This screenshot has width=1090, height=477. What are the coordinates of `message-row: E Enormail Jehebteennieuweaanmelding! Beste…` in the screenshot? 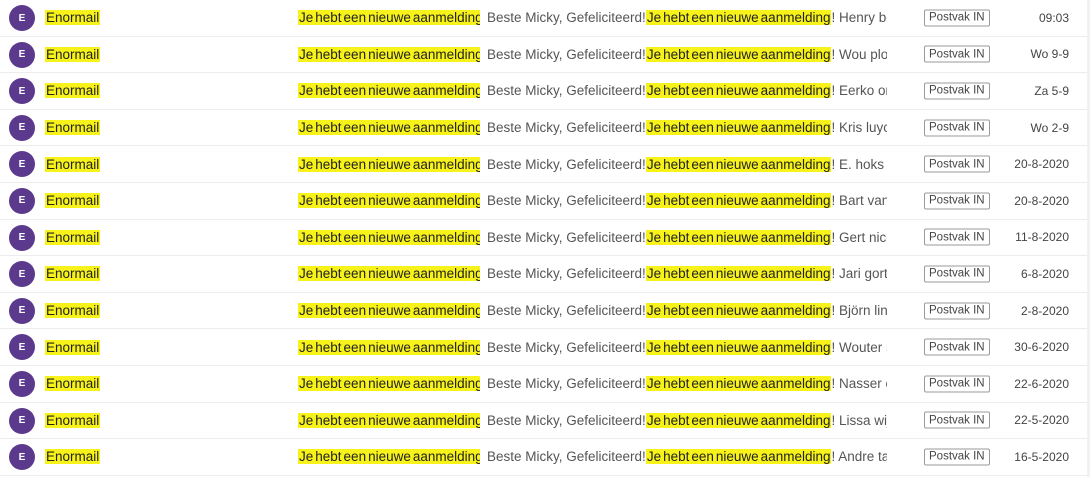 It's located at (545, 457).